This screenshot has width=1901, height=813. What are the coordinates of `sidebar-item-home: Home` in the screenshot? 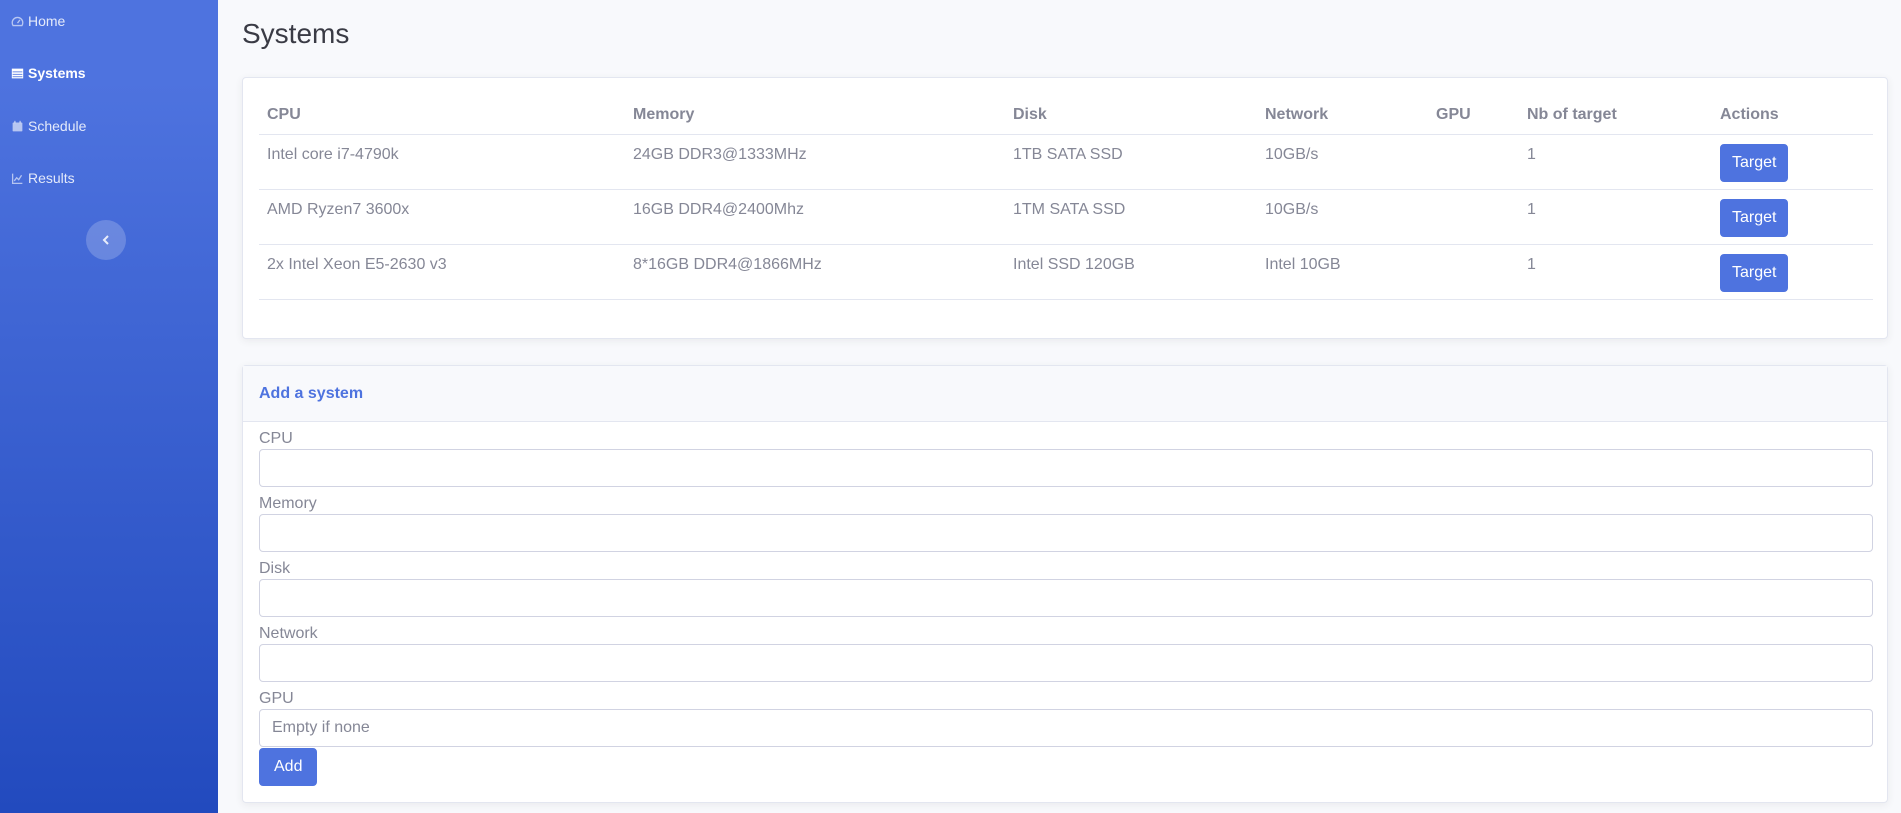 It's located at (37, 21).